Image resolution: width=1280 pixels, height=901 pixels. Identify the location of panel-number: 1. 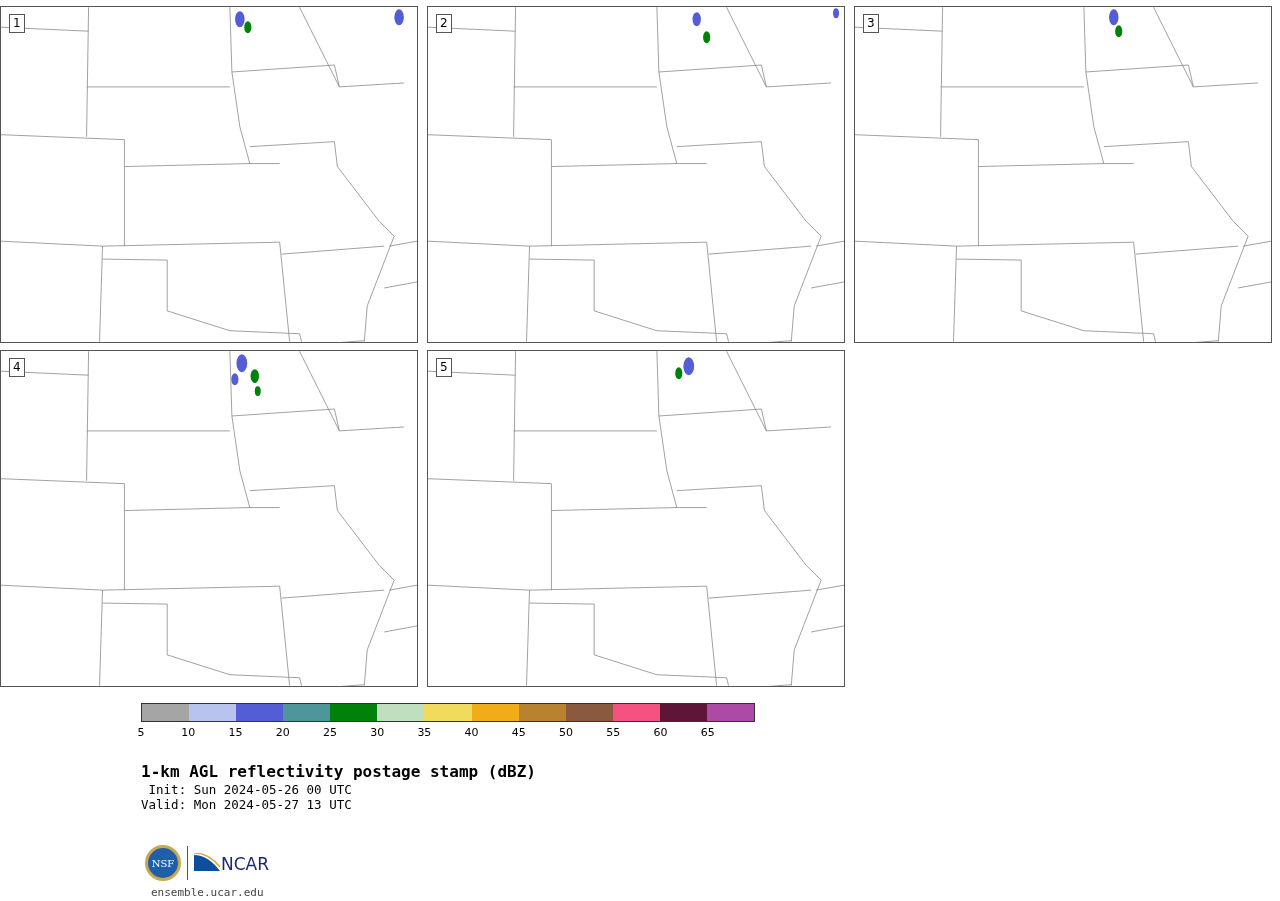
(17, 23).